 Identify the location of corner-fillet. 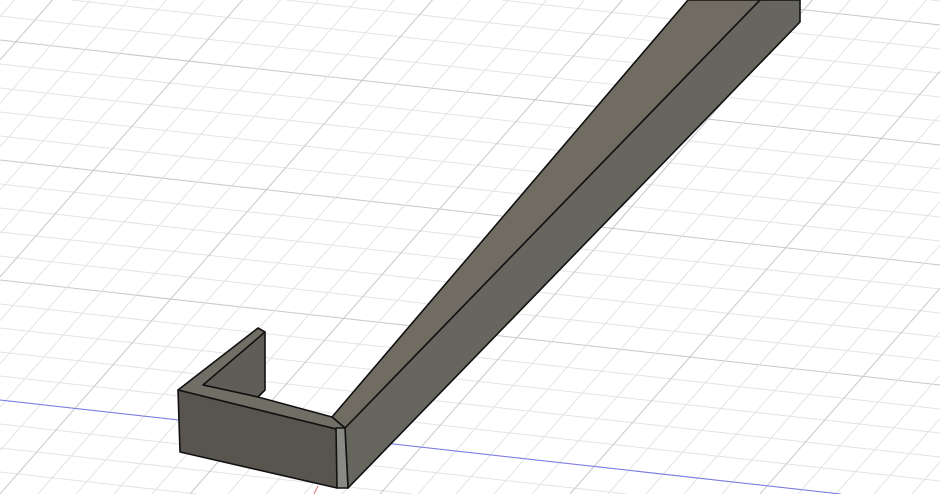
(342, 458).